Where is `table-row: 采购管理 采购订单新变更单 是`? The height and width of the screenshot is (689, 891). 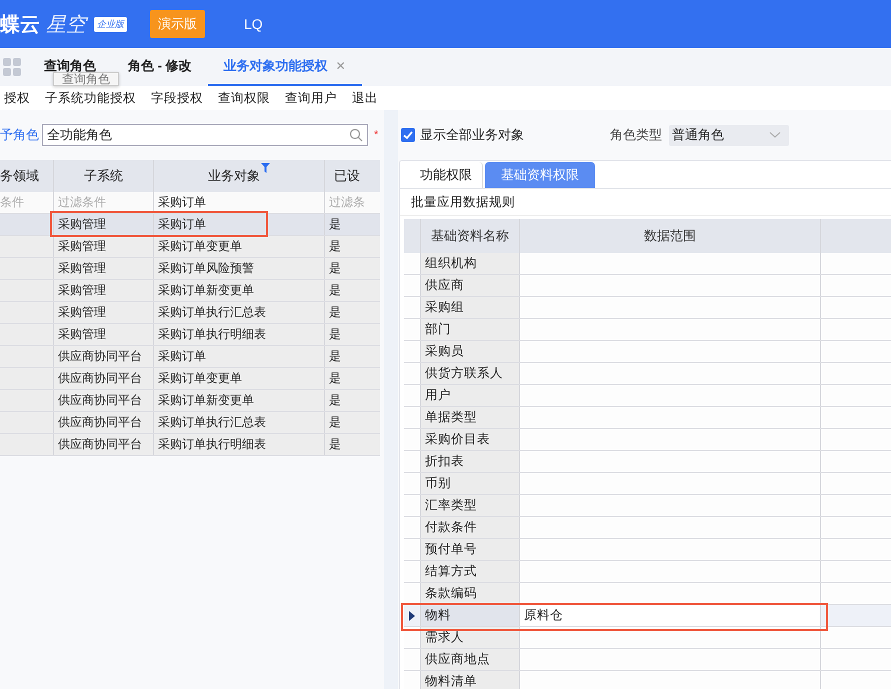 table-row: 采购管理 采购订单新变更单 是 is located at coordinates (190, 291).